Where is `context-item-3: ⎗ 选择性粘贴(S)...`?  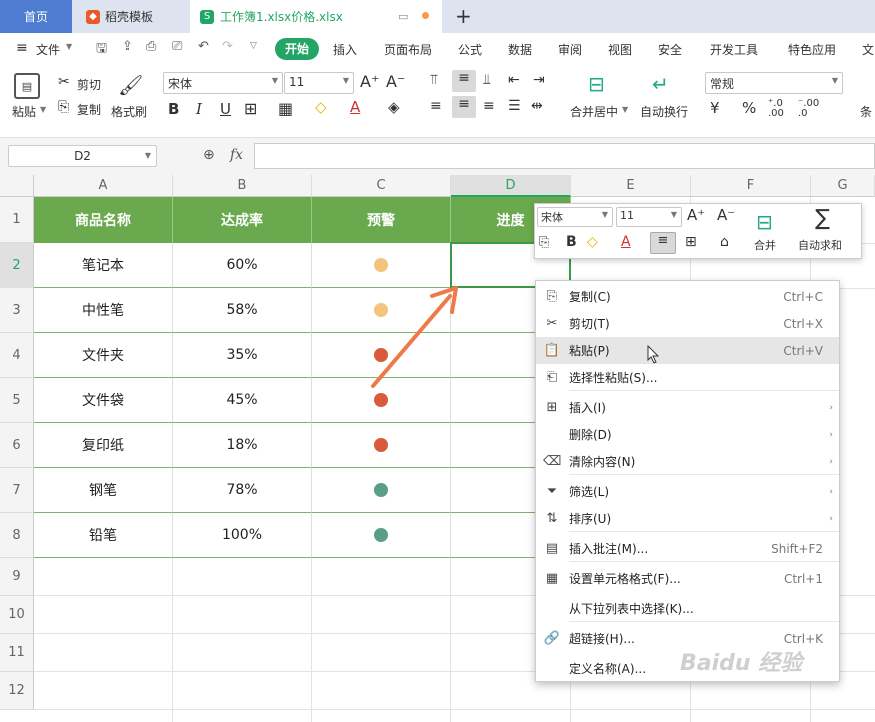 context-item-3: ⎗ 选择性粘贴(S)... is located at coordinates (687, 377).